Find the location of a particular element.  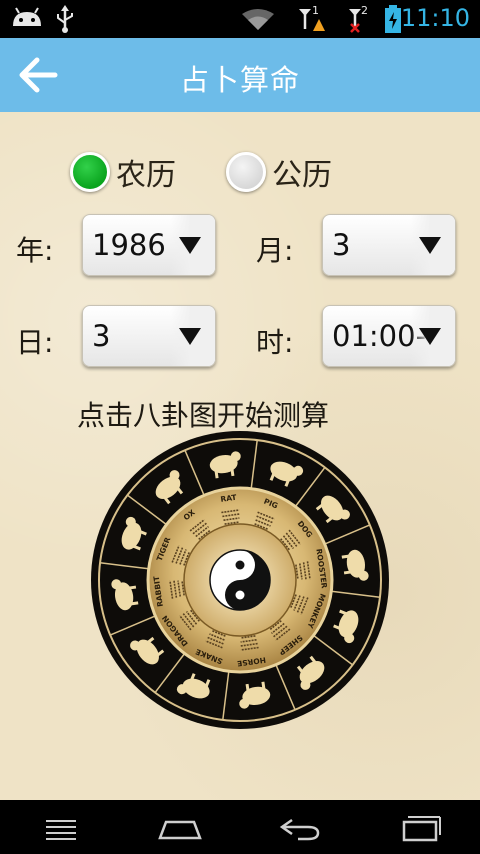

signal-2-label: 2 is located at coordinates (364, 10).